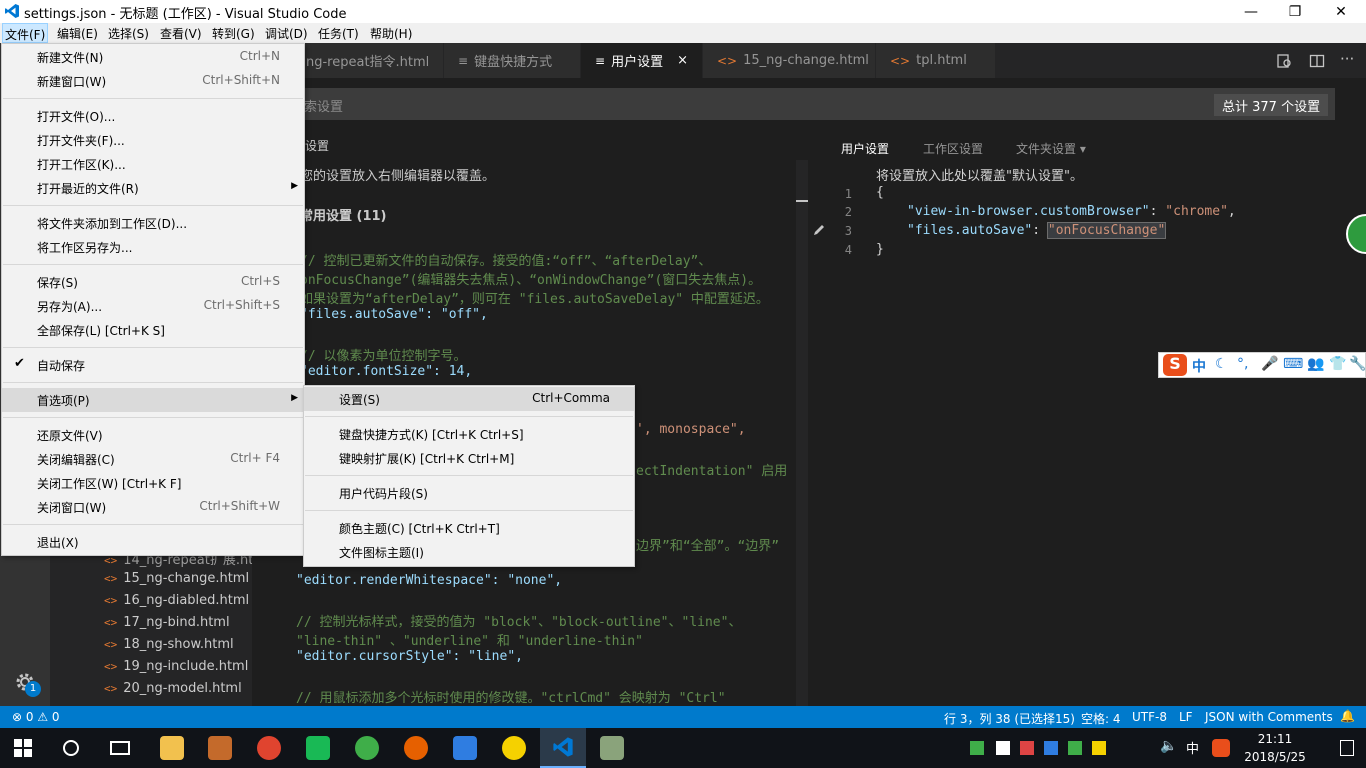 Image resolution: width=1366 pixels, height=768 pixels. What do you see at coordinates (368, 60) in the screenshot?
I see `tab-ng-repeat: ng-repeat指令.html` at bounding box center [368, 60].